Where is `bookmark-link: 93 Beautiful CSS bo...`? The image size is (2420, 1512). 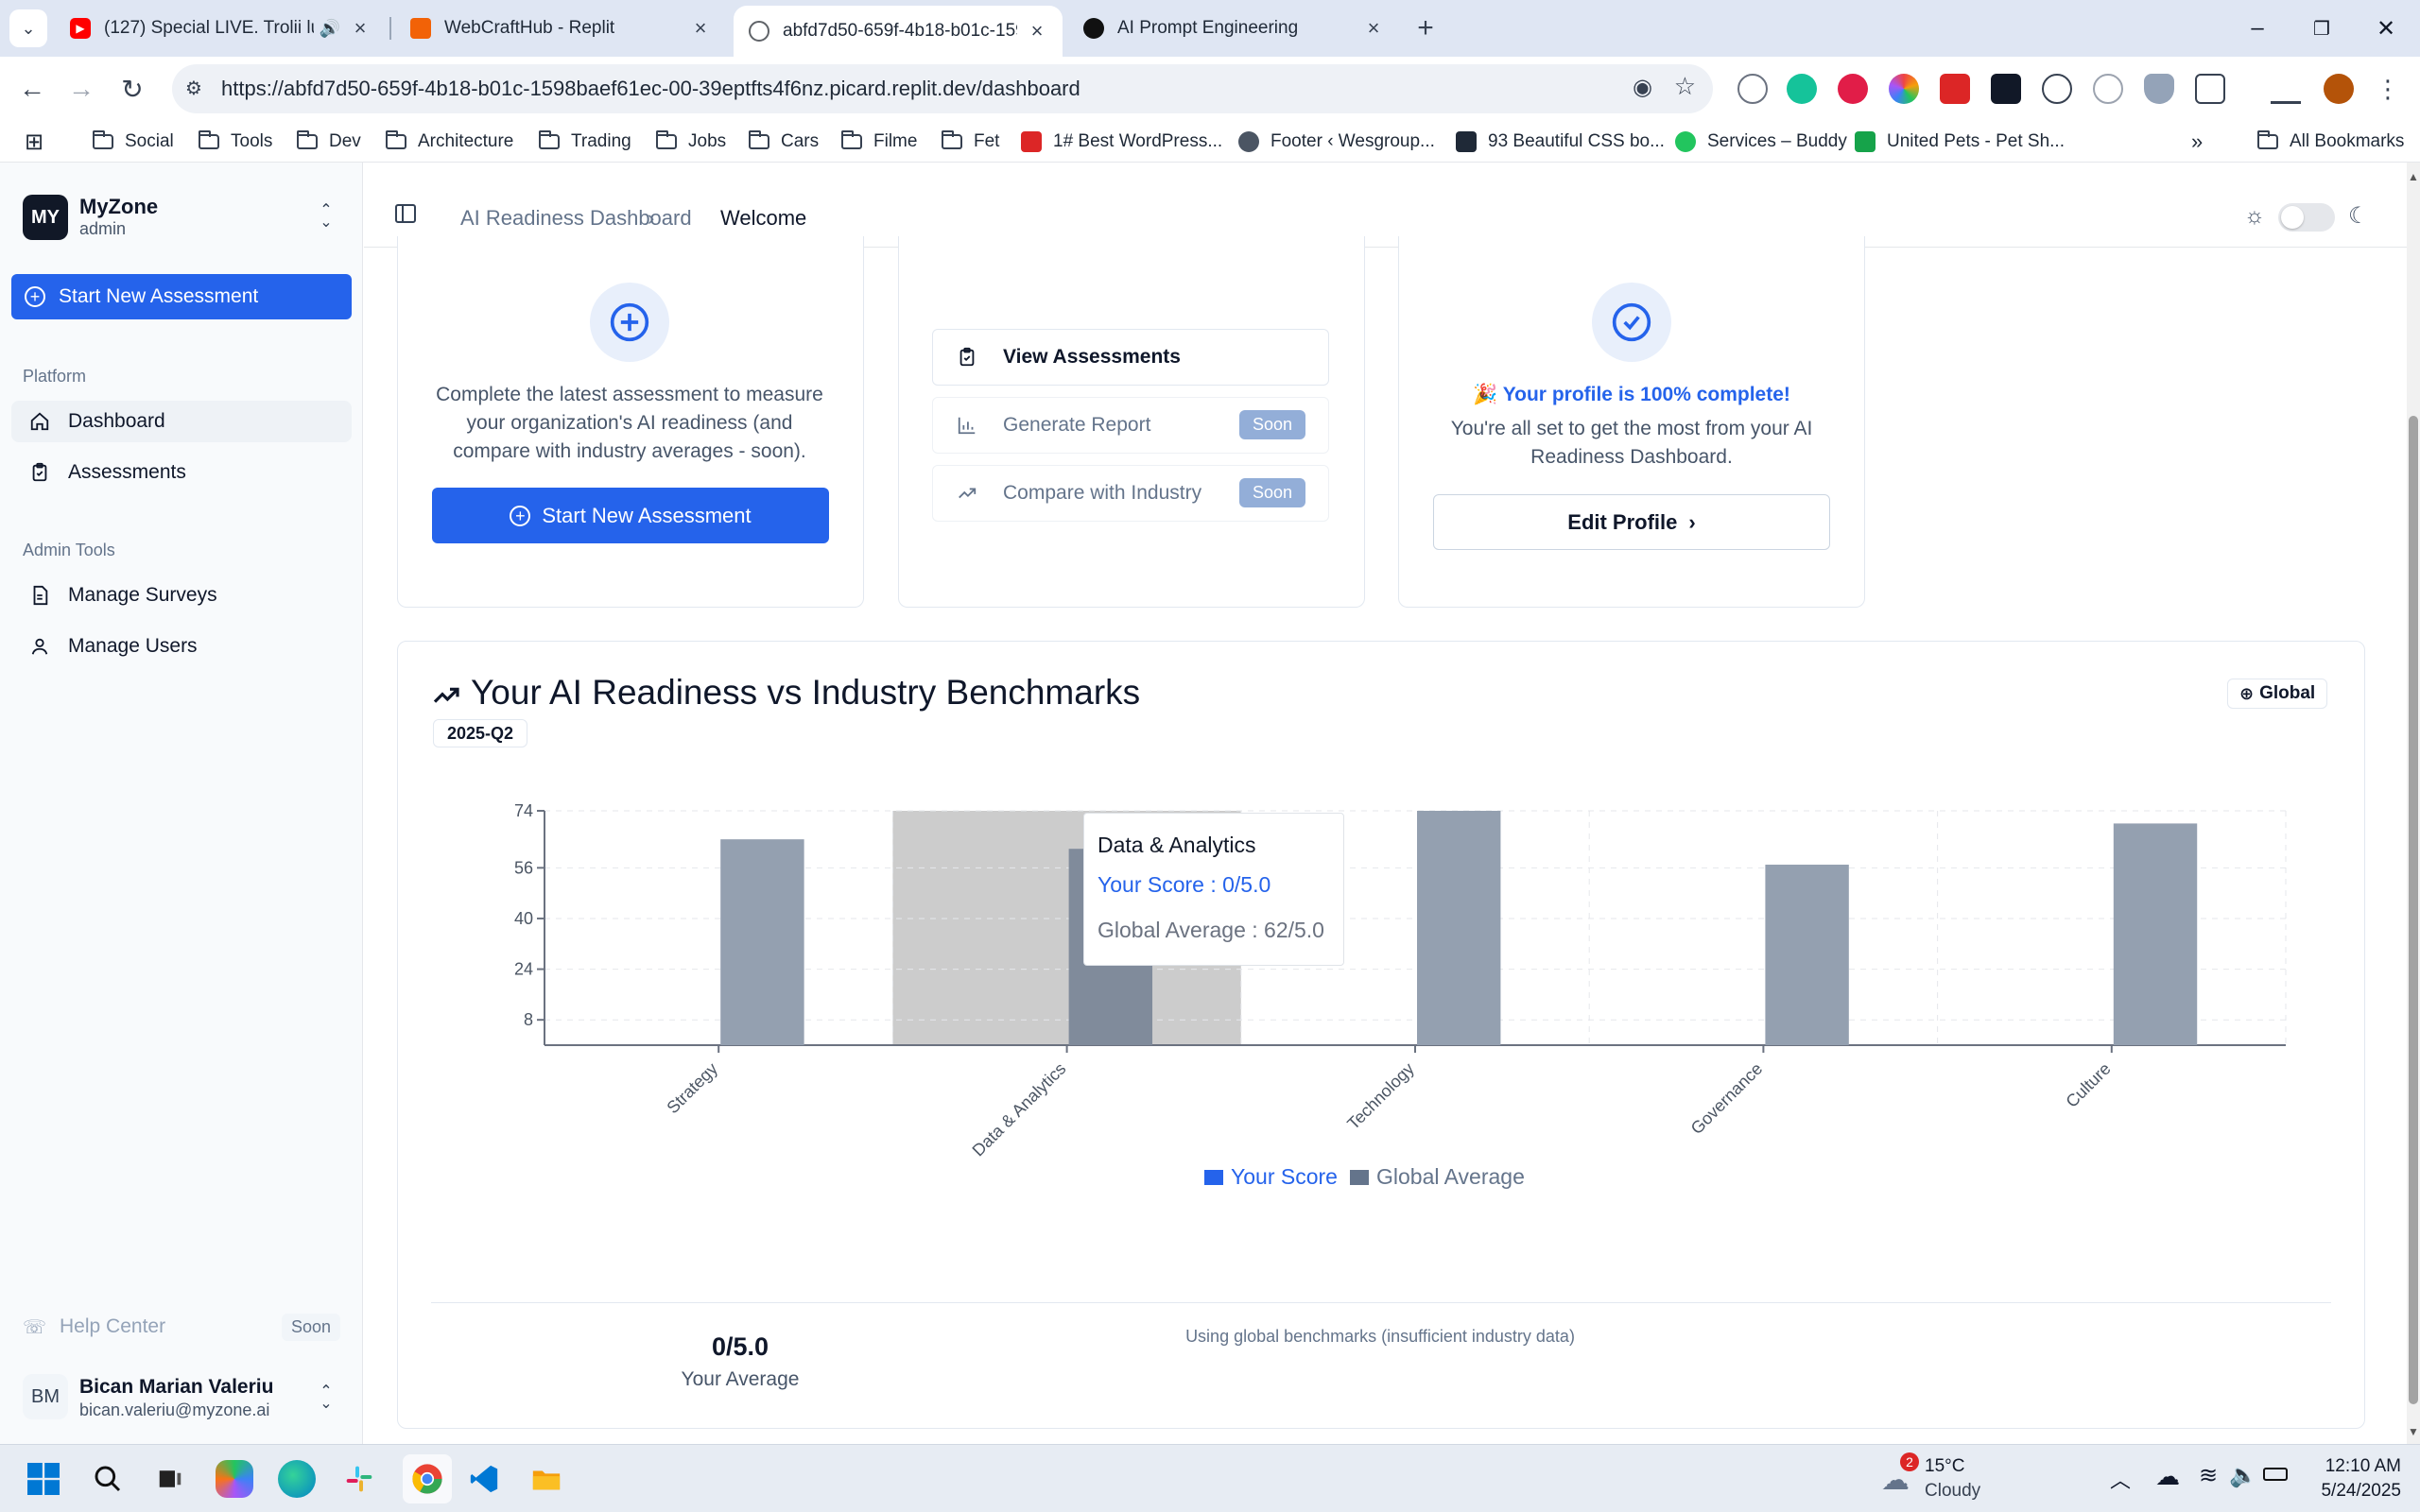
bookmark-link: 93 Beautiful CSS bo... is located at coordinates (1560, 142).